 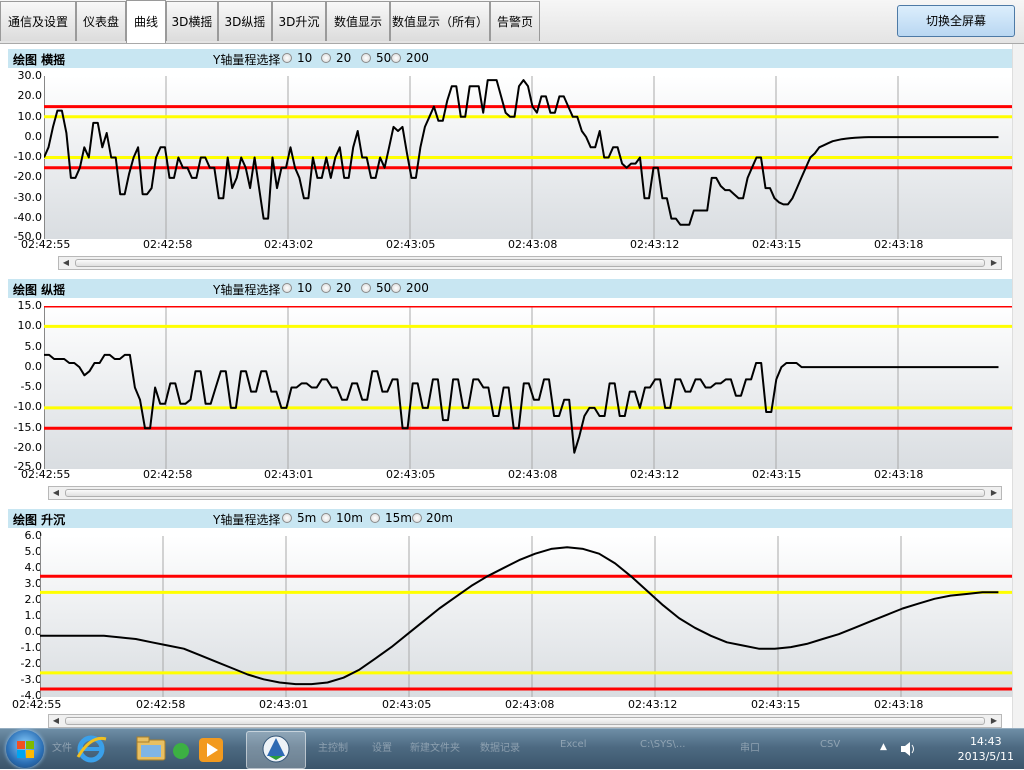 What do you see at coordinates (91, 749) in the screenshot?
I see `internet-explorer-icon` at bounding box center [91, 749].